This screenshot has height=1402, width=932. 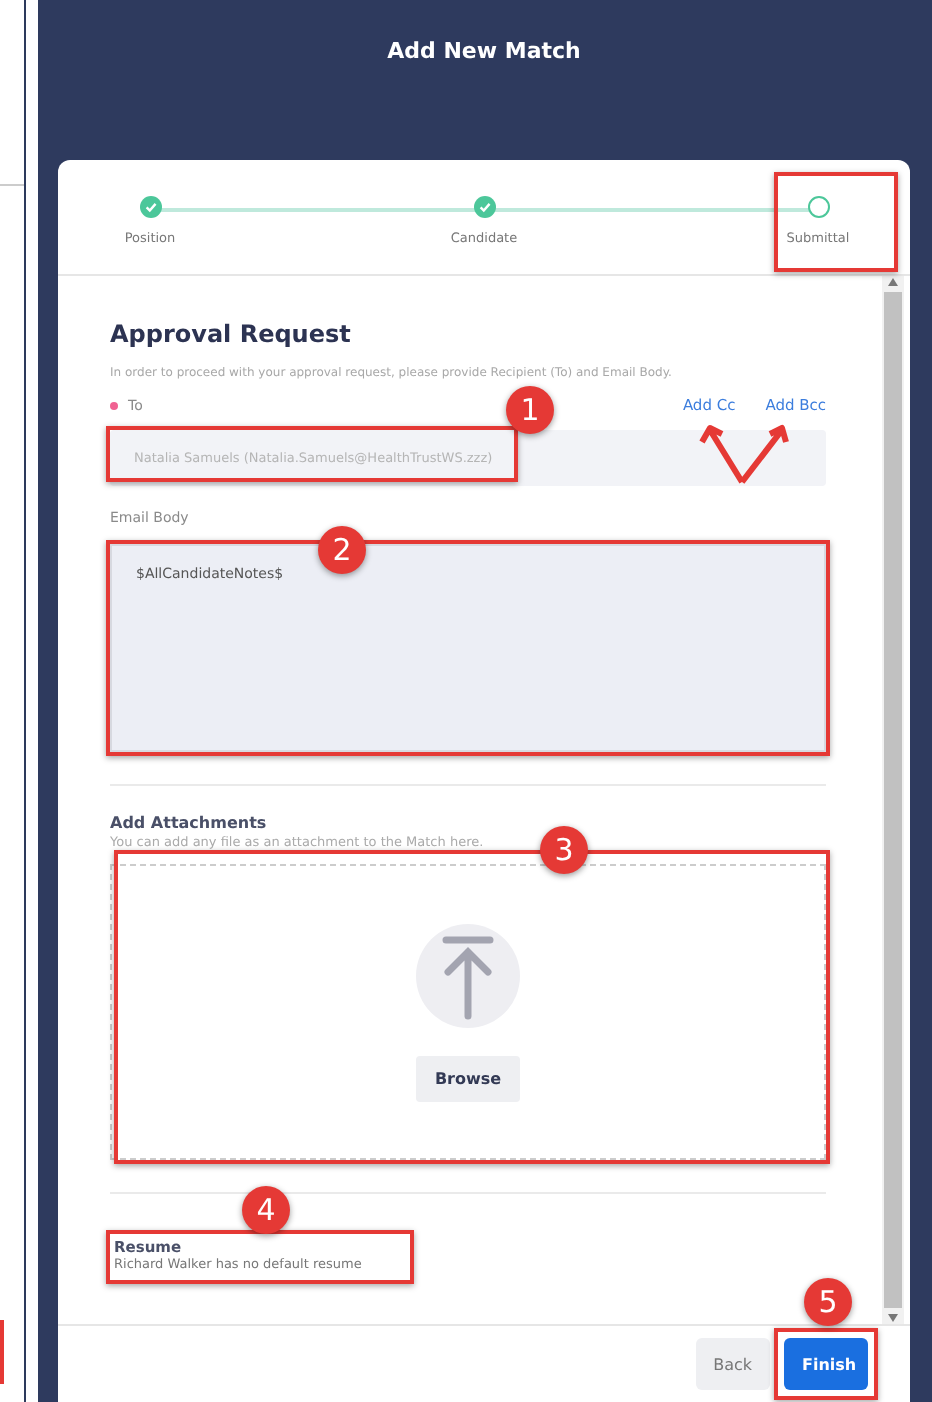 I want to click on finish-button: Finish, so click(x=826, y=1364).